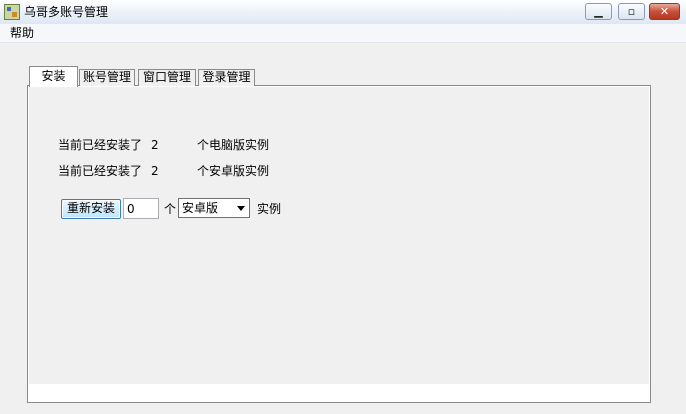 Image resolution: width=686 pixels, height=414 pixels. Describe the element at coordinates (155, 171) in the screenshot. I see `android-installed-count: 2` at that location.